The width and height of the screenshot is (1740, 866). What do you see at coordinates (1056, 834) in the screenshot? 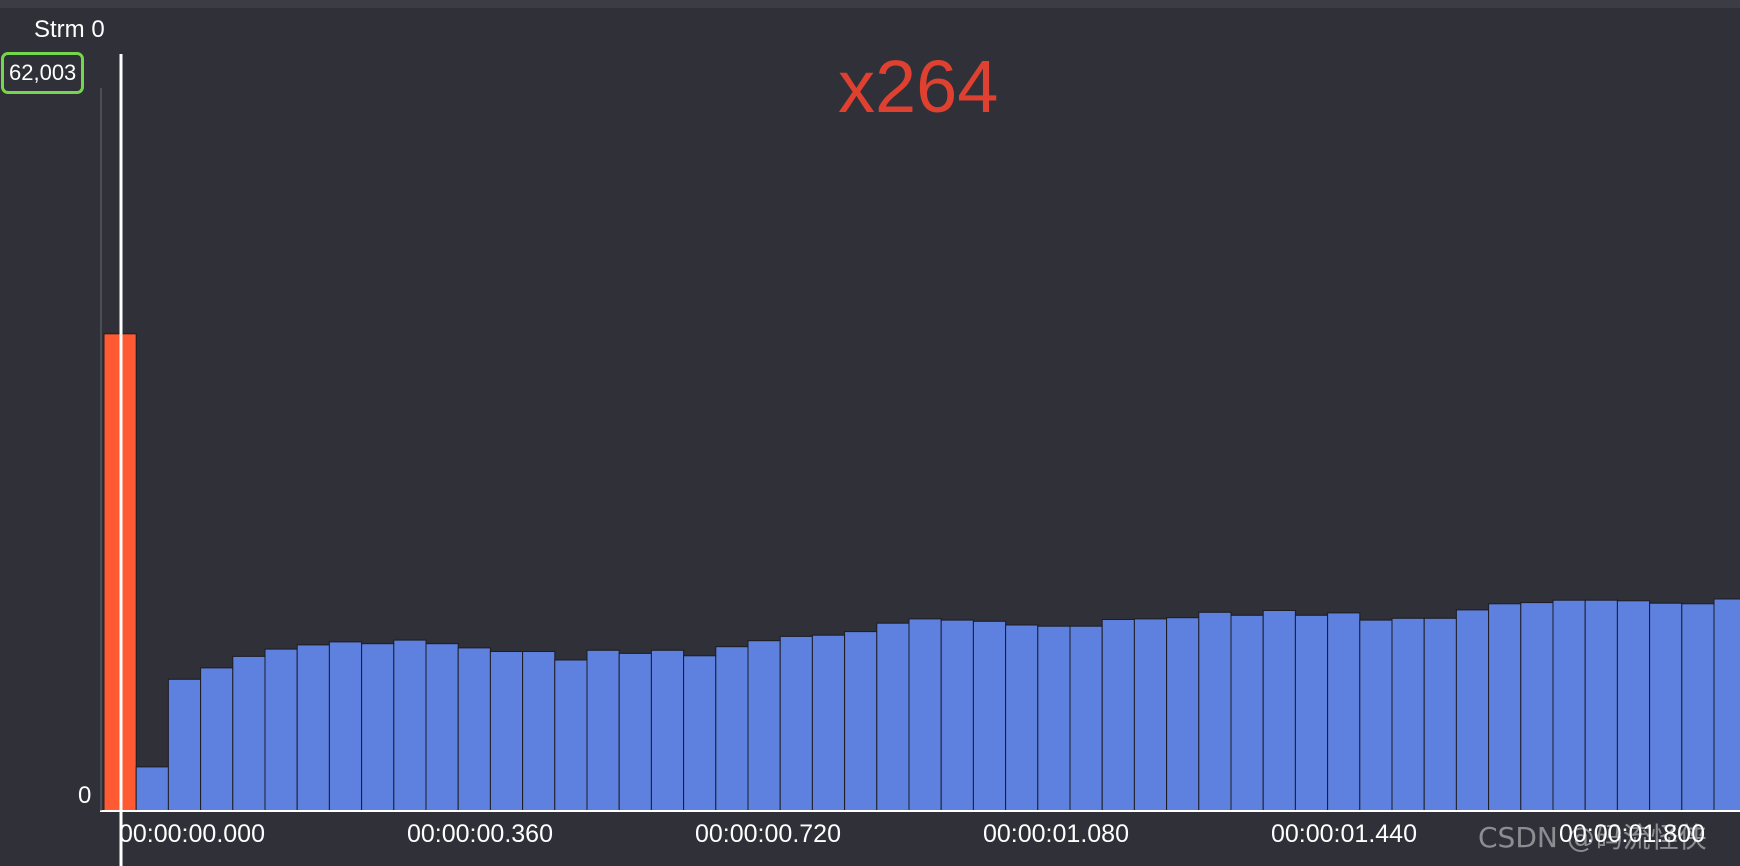
I see `x-tick-label: 00:00:01.080` at bounding box center [1056, 834].